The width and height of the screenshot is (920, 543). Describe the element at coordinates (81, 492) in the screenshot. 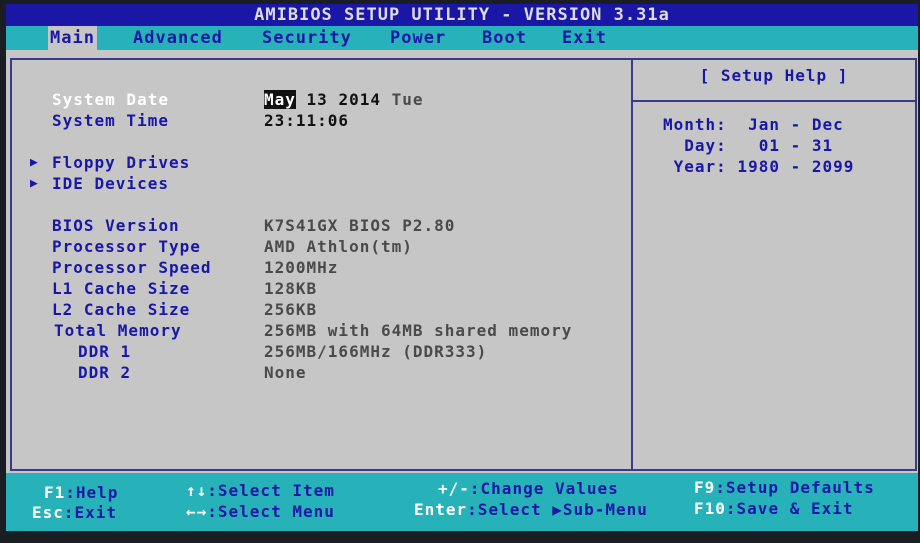

I see `legend-f1-help: F1:Help` at that location.